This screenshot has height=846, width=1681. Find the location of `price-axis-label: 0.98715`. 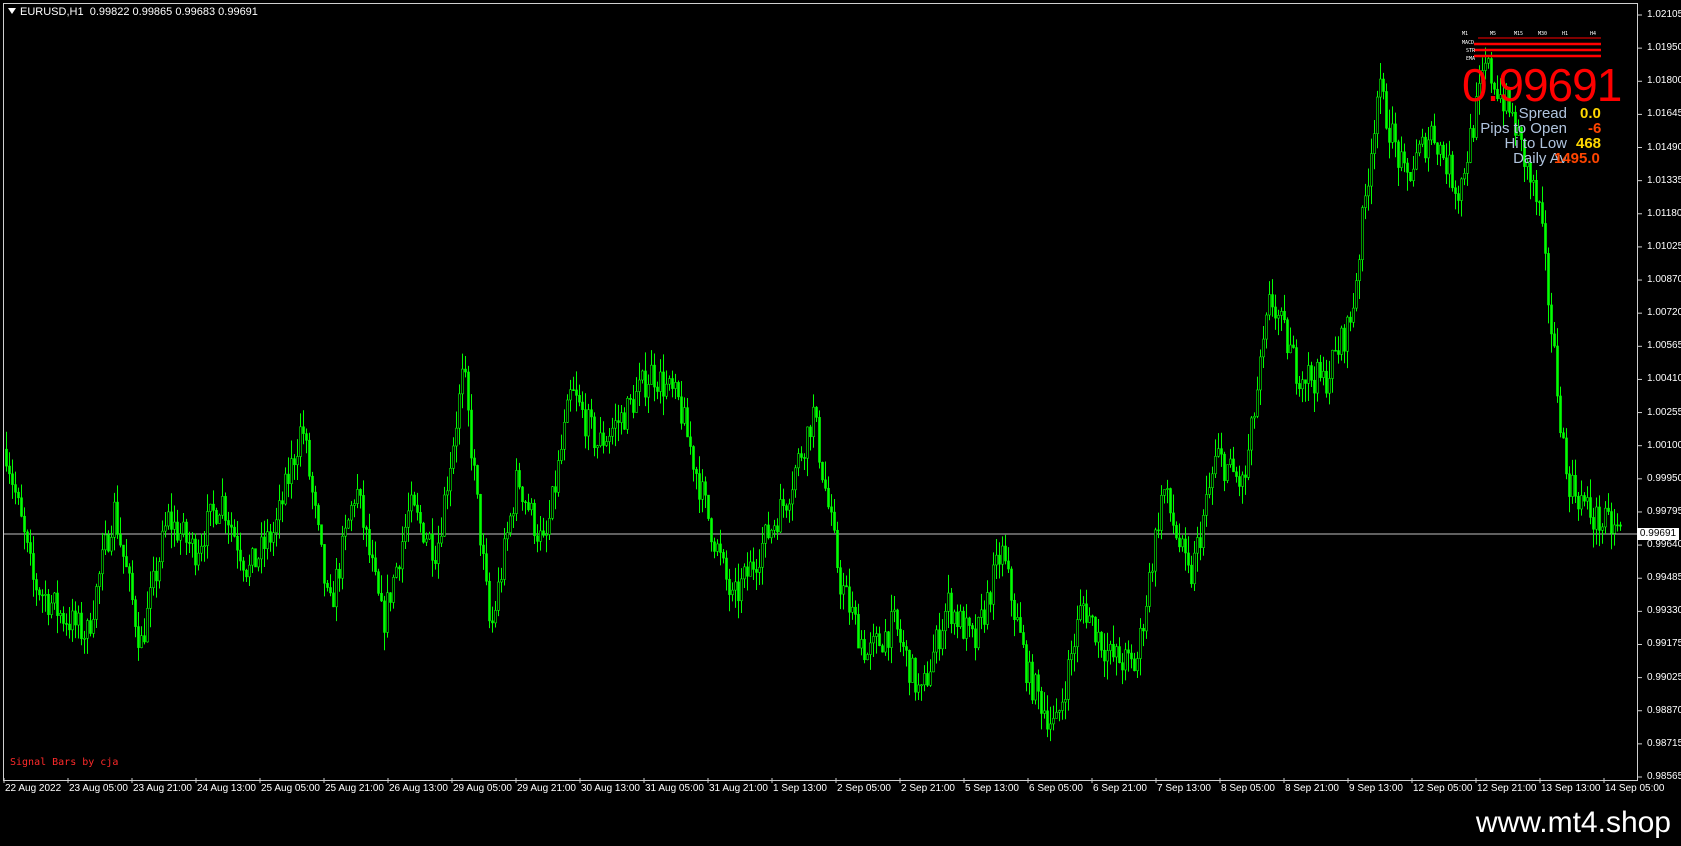

price-axis-label: 0.98715 is located at coordinates (1664, 743).